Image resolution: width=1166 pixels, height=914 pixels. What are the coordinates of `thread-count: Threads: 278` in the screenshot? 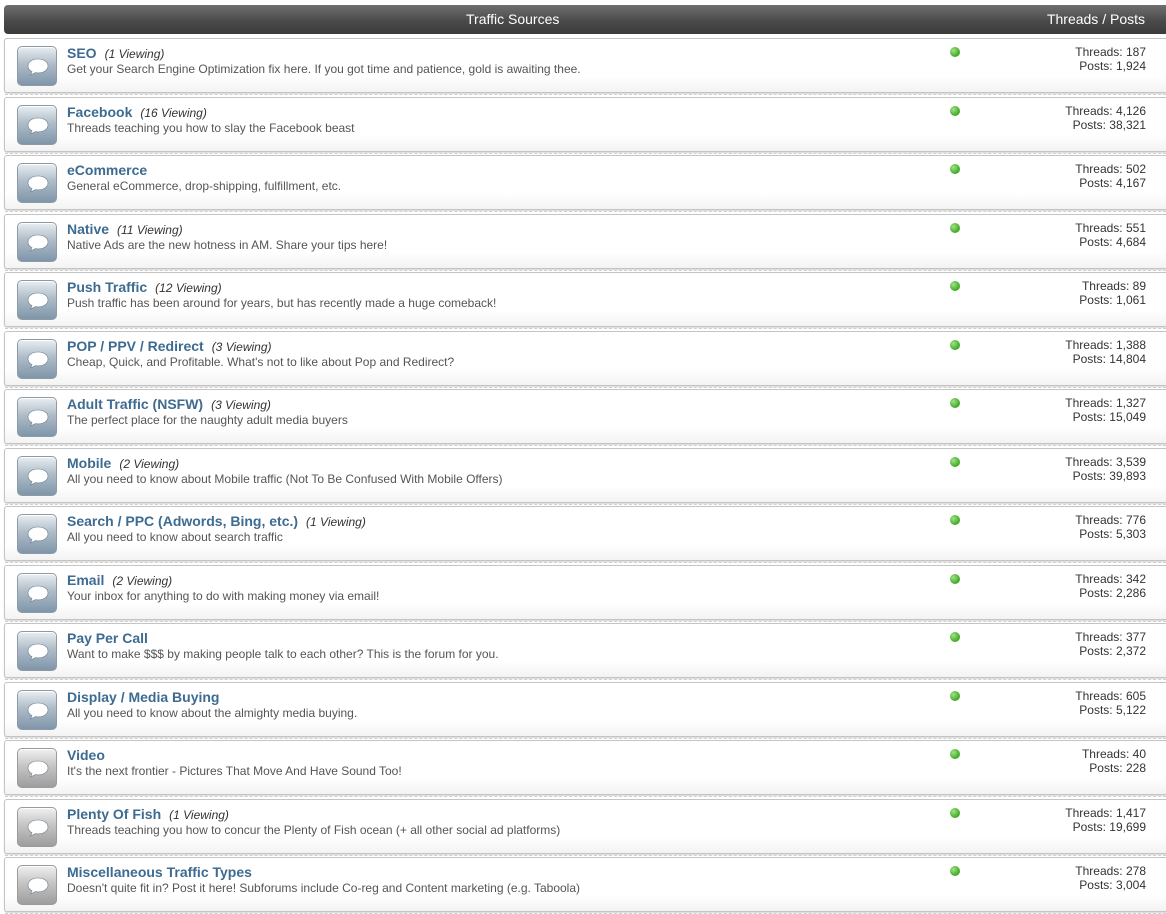 It's located at (1110, 871).